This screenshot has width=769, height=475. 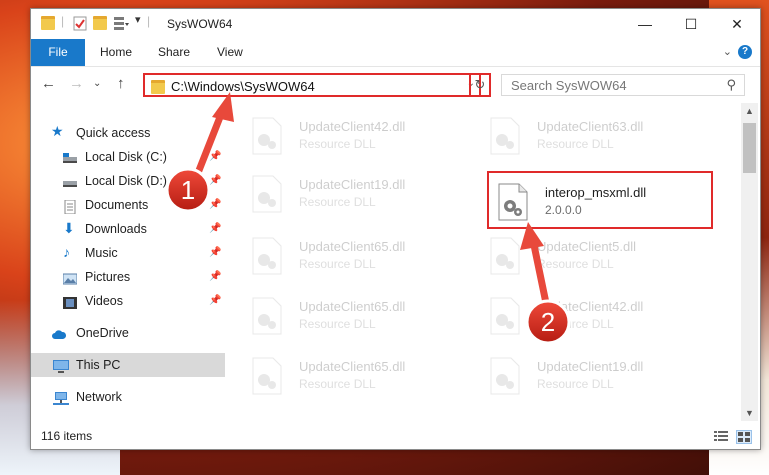 I want to click on minimize-button: —, so click(x=645, y=24).